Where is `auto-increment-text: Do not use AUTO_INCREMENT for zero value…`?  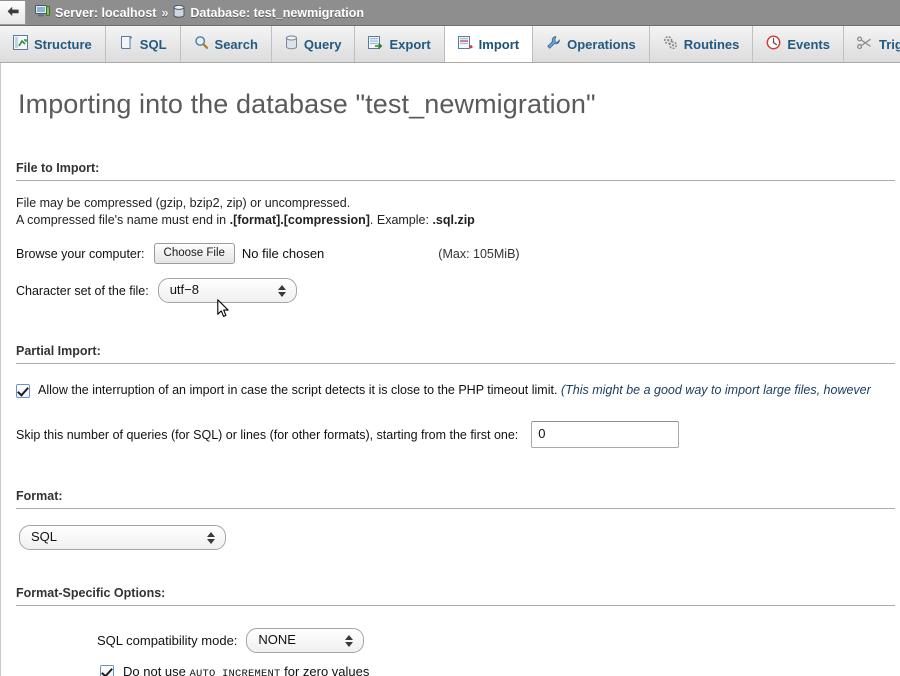
auto-increment-text: Do not use AUTO_INCREMENT for zero value… is located at coordinates (246, 670).